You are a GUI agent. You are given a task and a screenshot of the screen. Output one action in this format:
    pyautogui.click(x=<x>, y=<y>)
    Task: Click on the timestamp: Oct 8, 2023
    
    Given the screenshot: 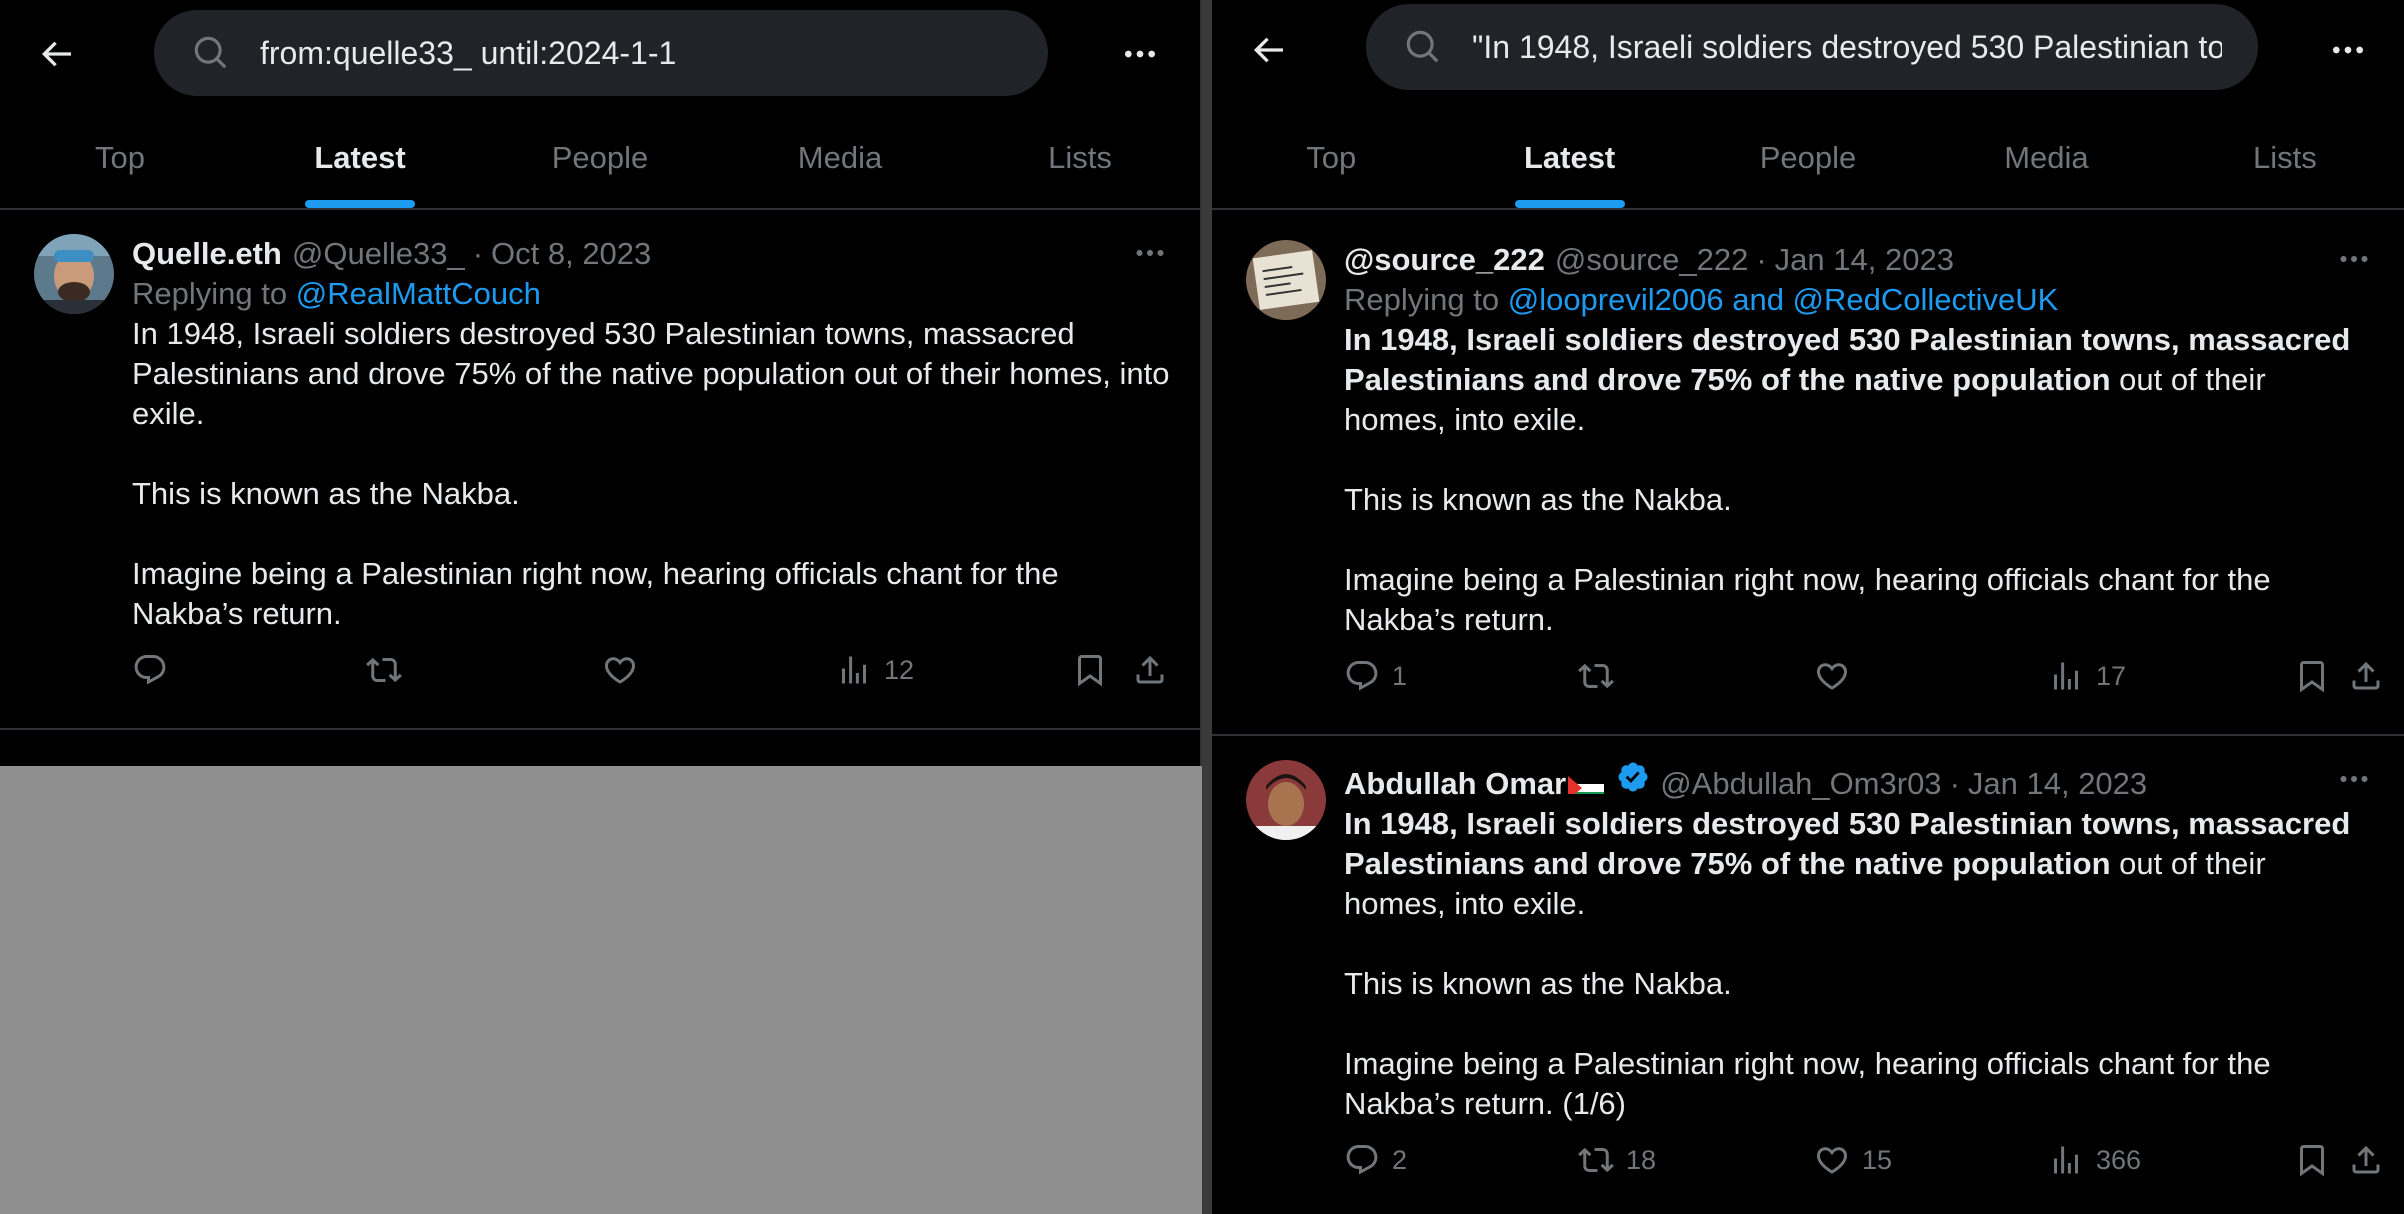 What is the action you would take?
    pyautogui.click(x=571, y=254)
    